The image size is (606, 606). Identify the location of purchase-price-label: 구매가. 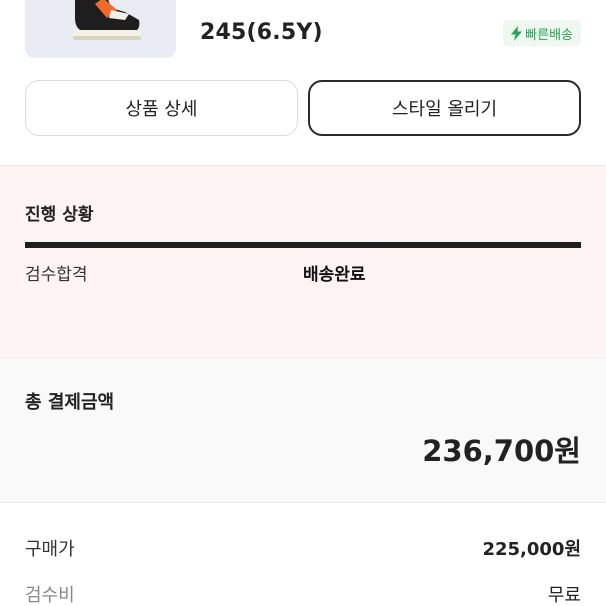
(50, 549).